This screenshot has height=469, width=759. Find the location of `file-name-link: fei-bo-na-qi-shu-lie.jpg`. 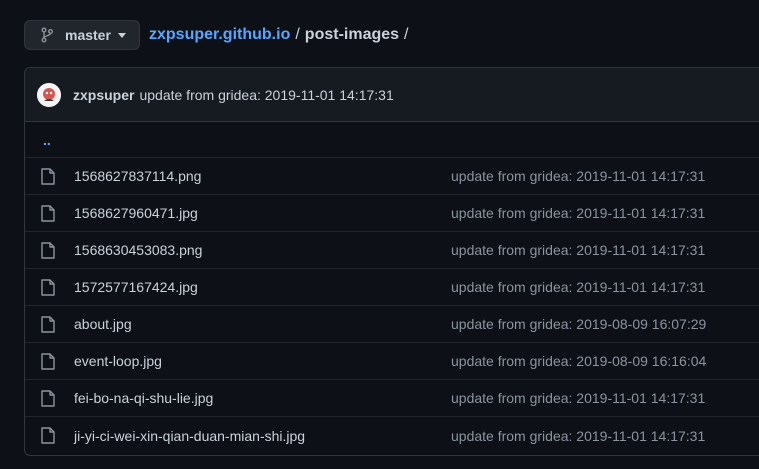

file-name-link: fei-bo-na-qi-shu-lie.jpg is located at coordinates (254, 398).